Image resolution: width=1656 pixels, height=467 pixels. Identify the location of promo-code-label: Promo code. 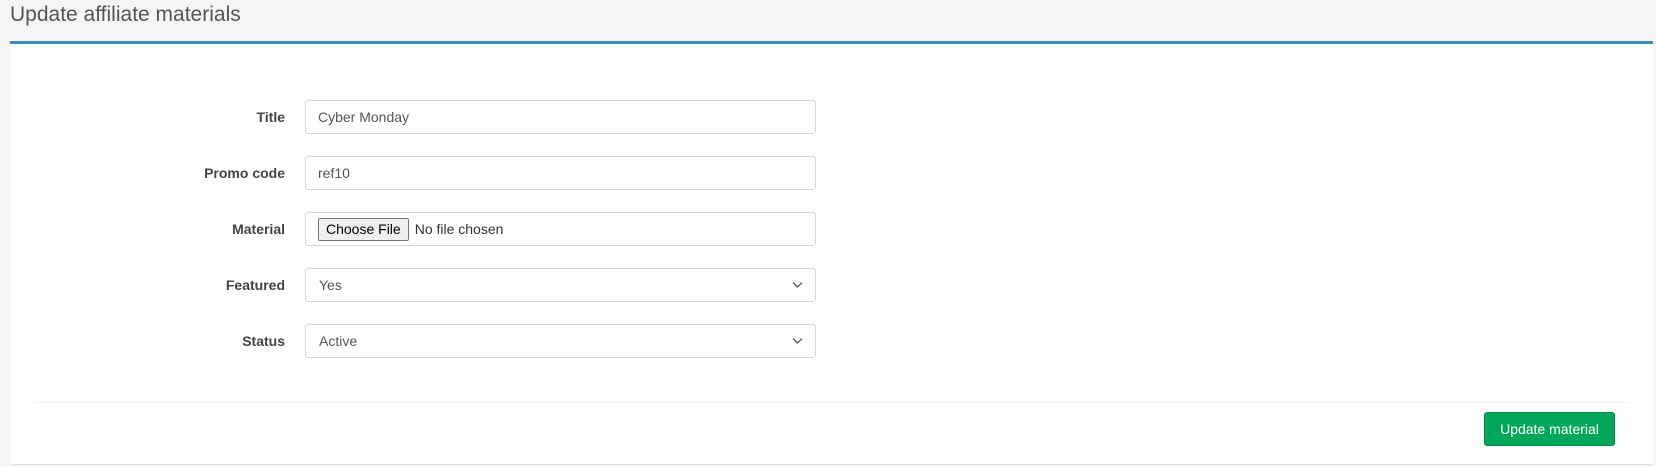
(244, 173).